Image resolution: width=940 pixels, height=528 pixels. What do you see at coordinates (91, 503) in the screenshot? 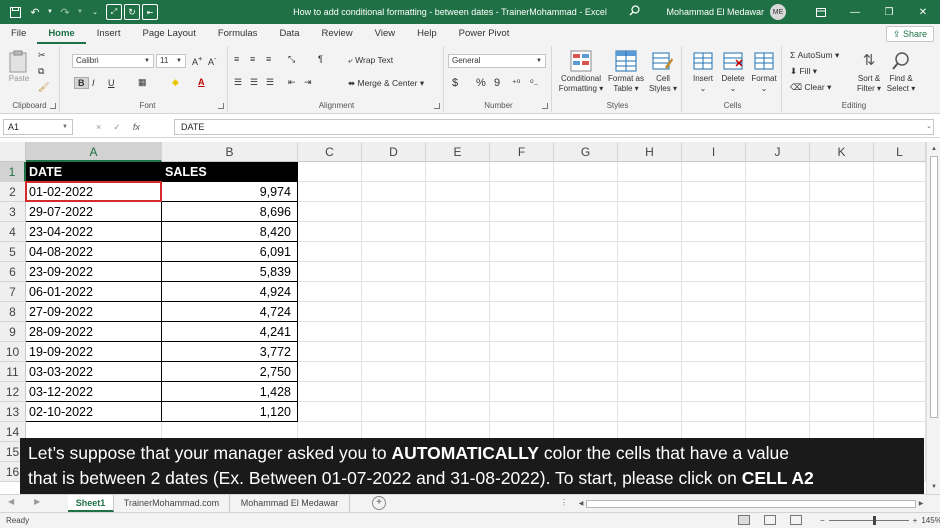
I see `sheet-tab-sheet1: Sheet1` at bounding box center [91, 503].